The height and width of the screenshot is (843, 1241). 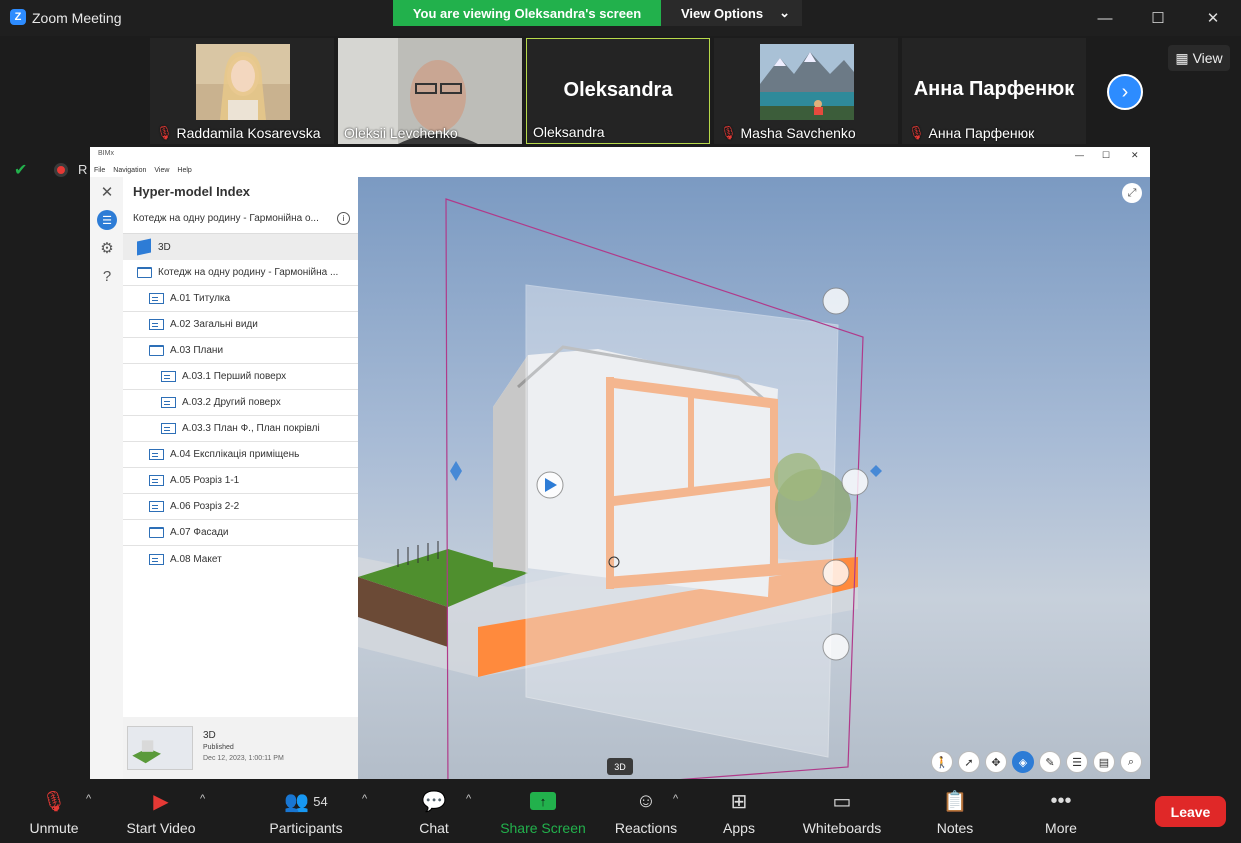 I want to click on chevron-right-icon: ›, so click(x=1125, y=91).